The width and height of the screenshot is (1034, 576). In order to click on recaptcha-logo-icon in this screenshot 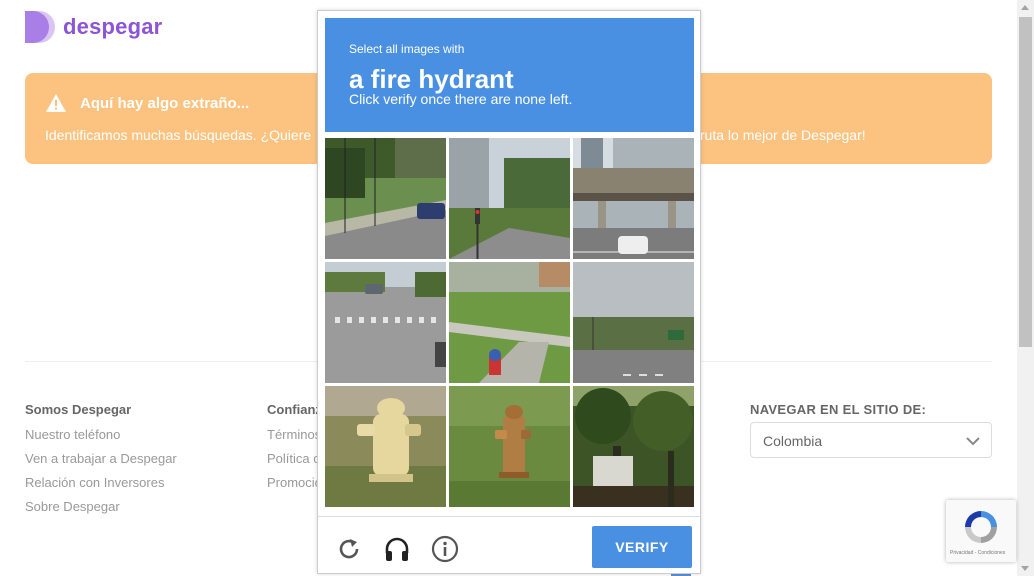, I will do `click(981, 529)`.